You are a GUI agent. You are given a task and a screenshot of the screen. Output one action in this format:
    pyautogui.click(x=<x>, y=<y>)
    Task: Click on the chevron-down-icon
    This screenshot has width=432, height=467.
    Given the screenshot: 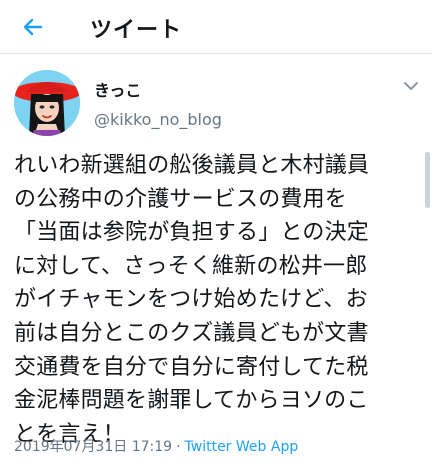 What is the action you would take?
    pyautogui.click(x=411, y=86)
    